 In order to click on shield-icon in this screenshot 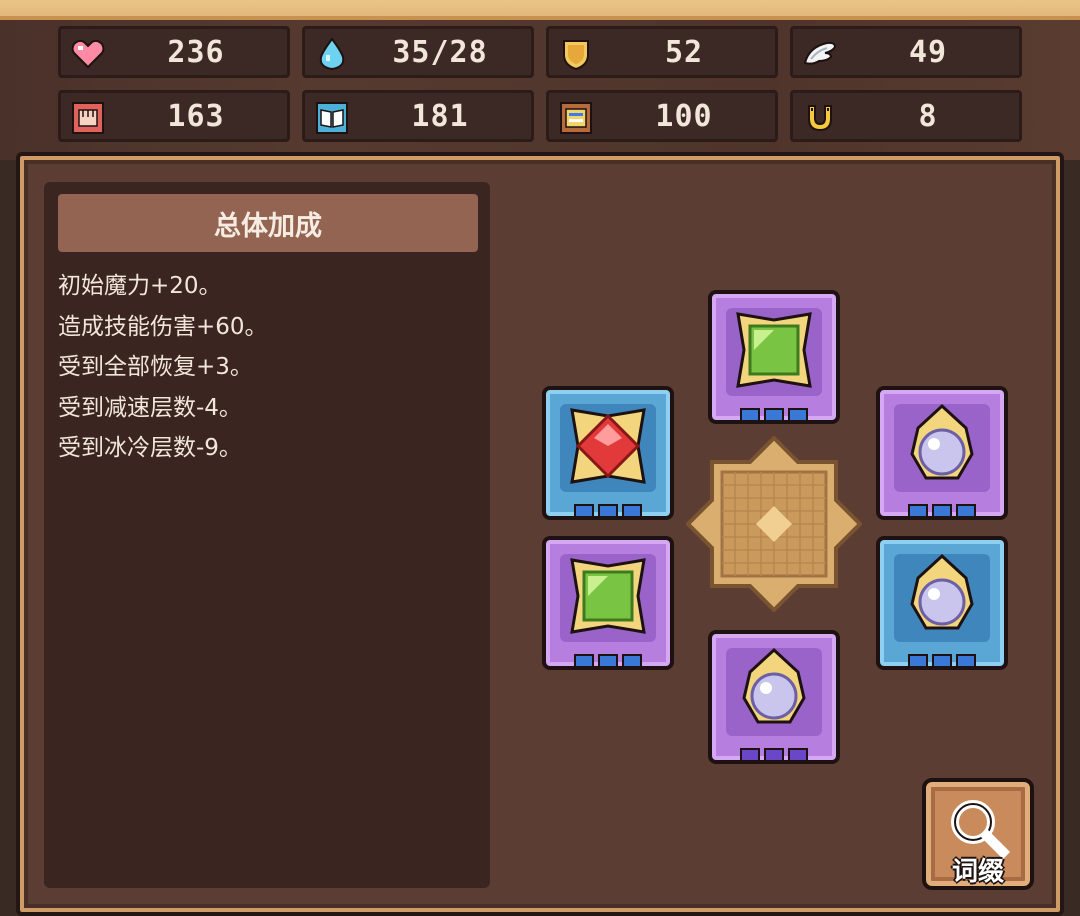, I will do `click(576, 54)`.